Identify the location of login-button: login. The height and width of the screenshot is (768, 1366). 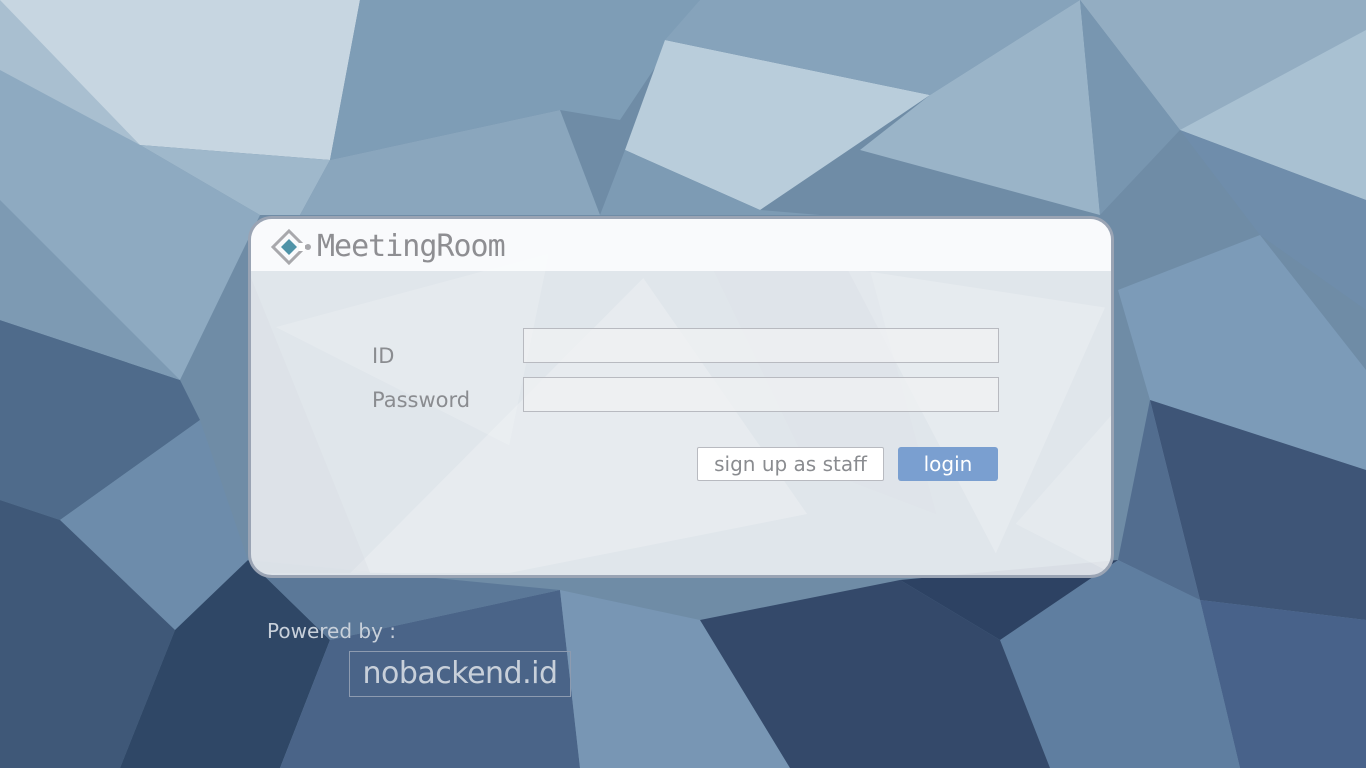
(948, 464).